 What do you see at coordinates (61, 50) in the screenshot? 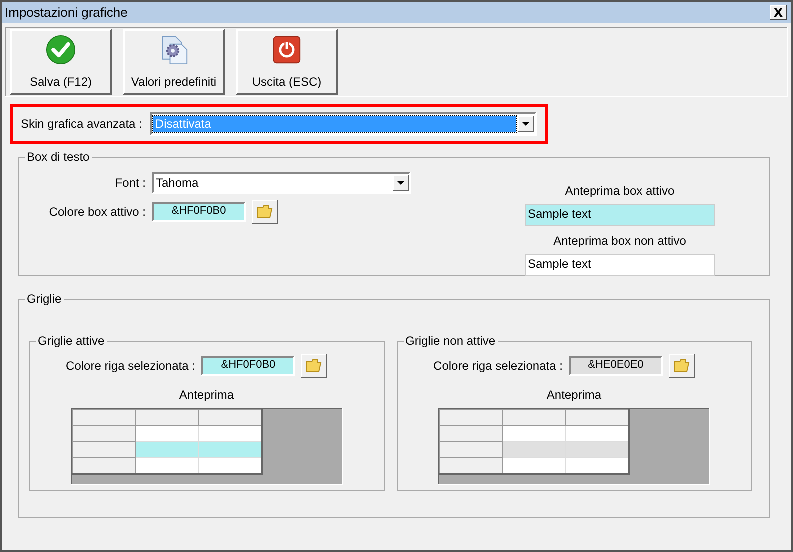
I see `check-icon` at bounding box center [61, 50].